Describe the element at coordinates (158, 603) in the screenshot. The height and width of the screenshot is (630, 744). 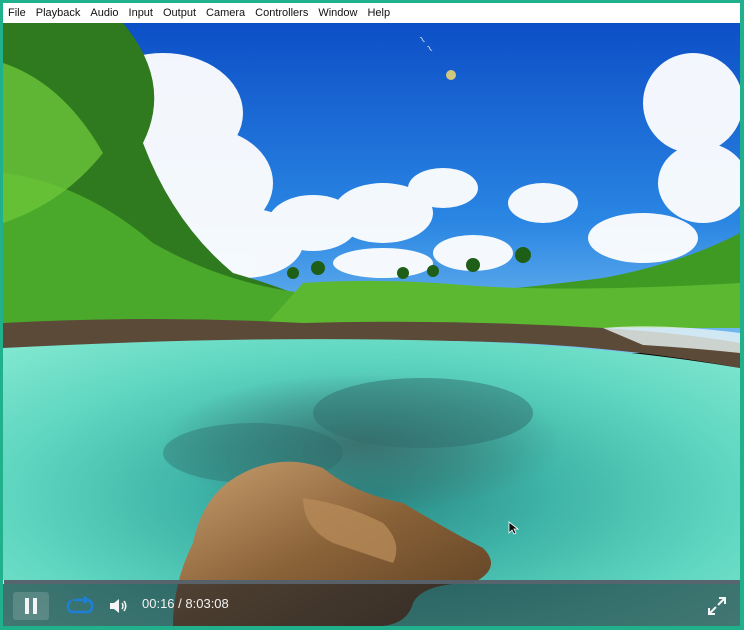
I see `current-time: 00:16` at that location.